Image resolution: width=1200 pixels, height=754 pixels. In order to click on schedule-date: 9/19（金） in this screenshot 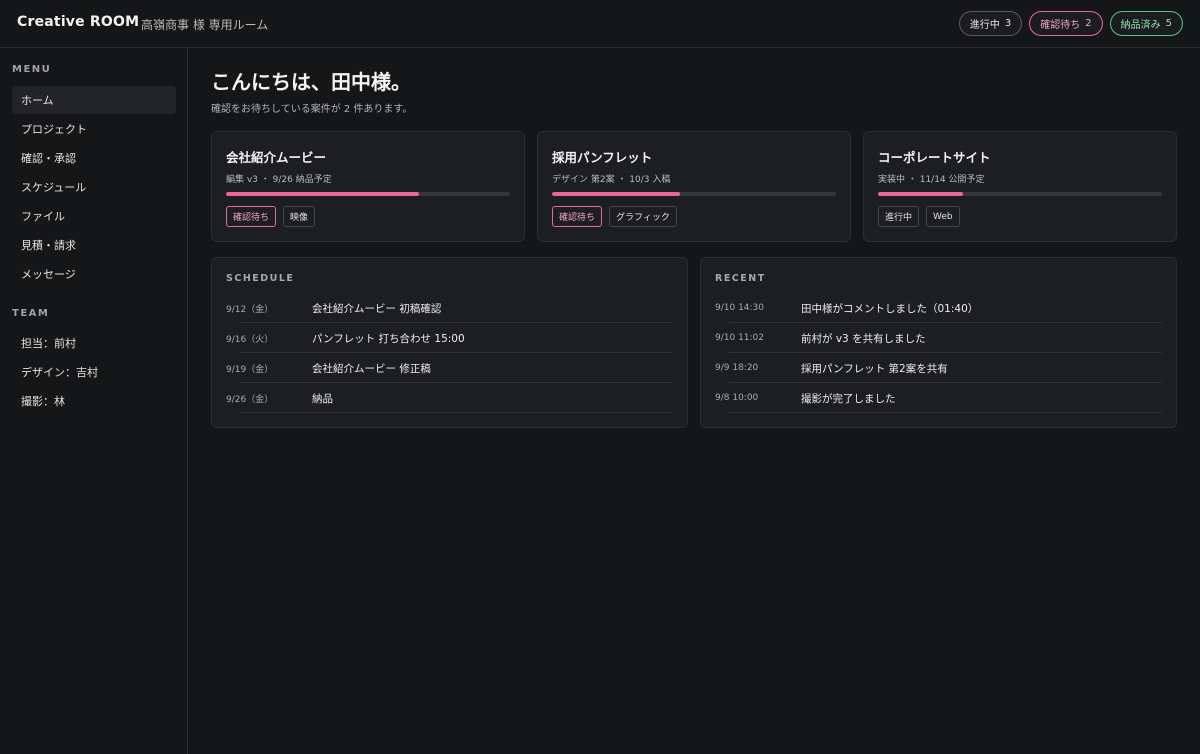, I will do `click(250, 369)`.